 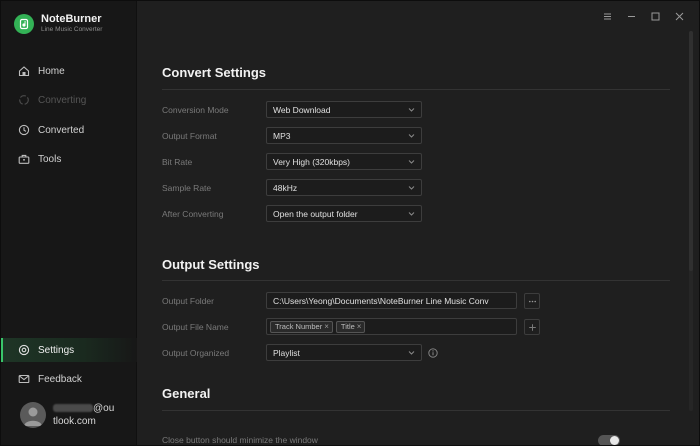 I want to click on convert-settings-title: Convert Settings, so click(x=214, y=72).